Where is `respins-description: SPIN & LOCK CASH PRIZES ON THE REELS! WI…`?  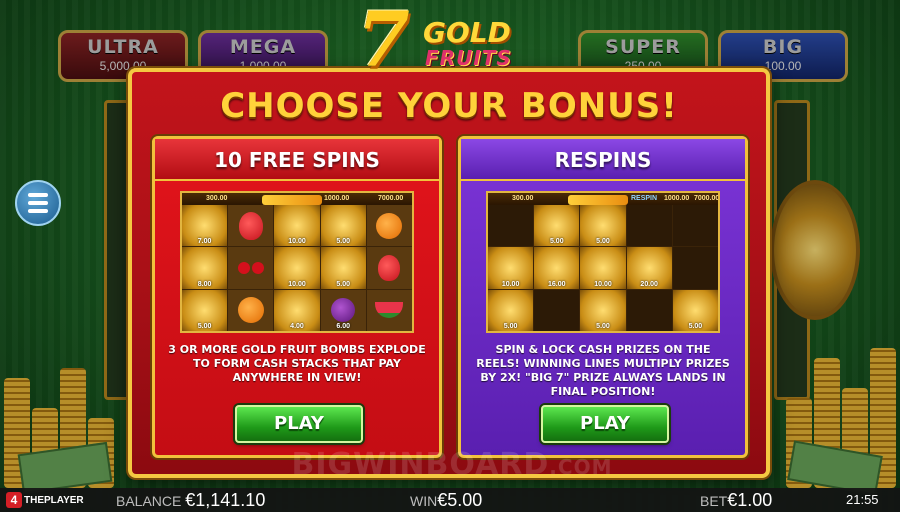 respins-description: SPIN & LOCK CASH PRIZES ON THE REELS! WI… is located at coordinates (603, 370).